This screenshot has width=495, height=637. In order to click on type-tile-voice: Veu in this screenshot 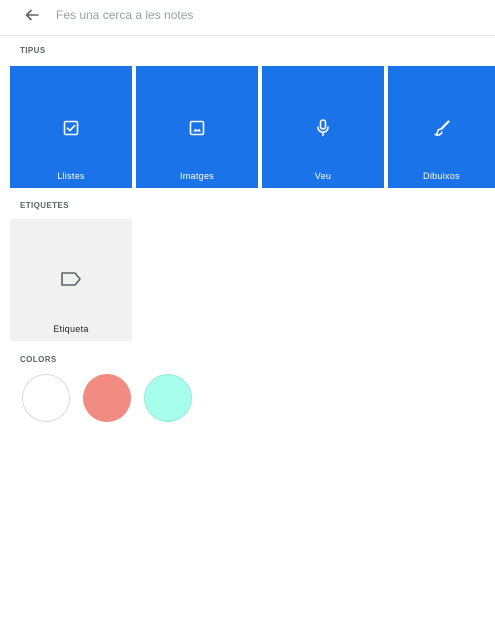, I will do `click(323, 127)`.